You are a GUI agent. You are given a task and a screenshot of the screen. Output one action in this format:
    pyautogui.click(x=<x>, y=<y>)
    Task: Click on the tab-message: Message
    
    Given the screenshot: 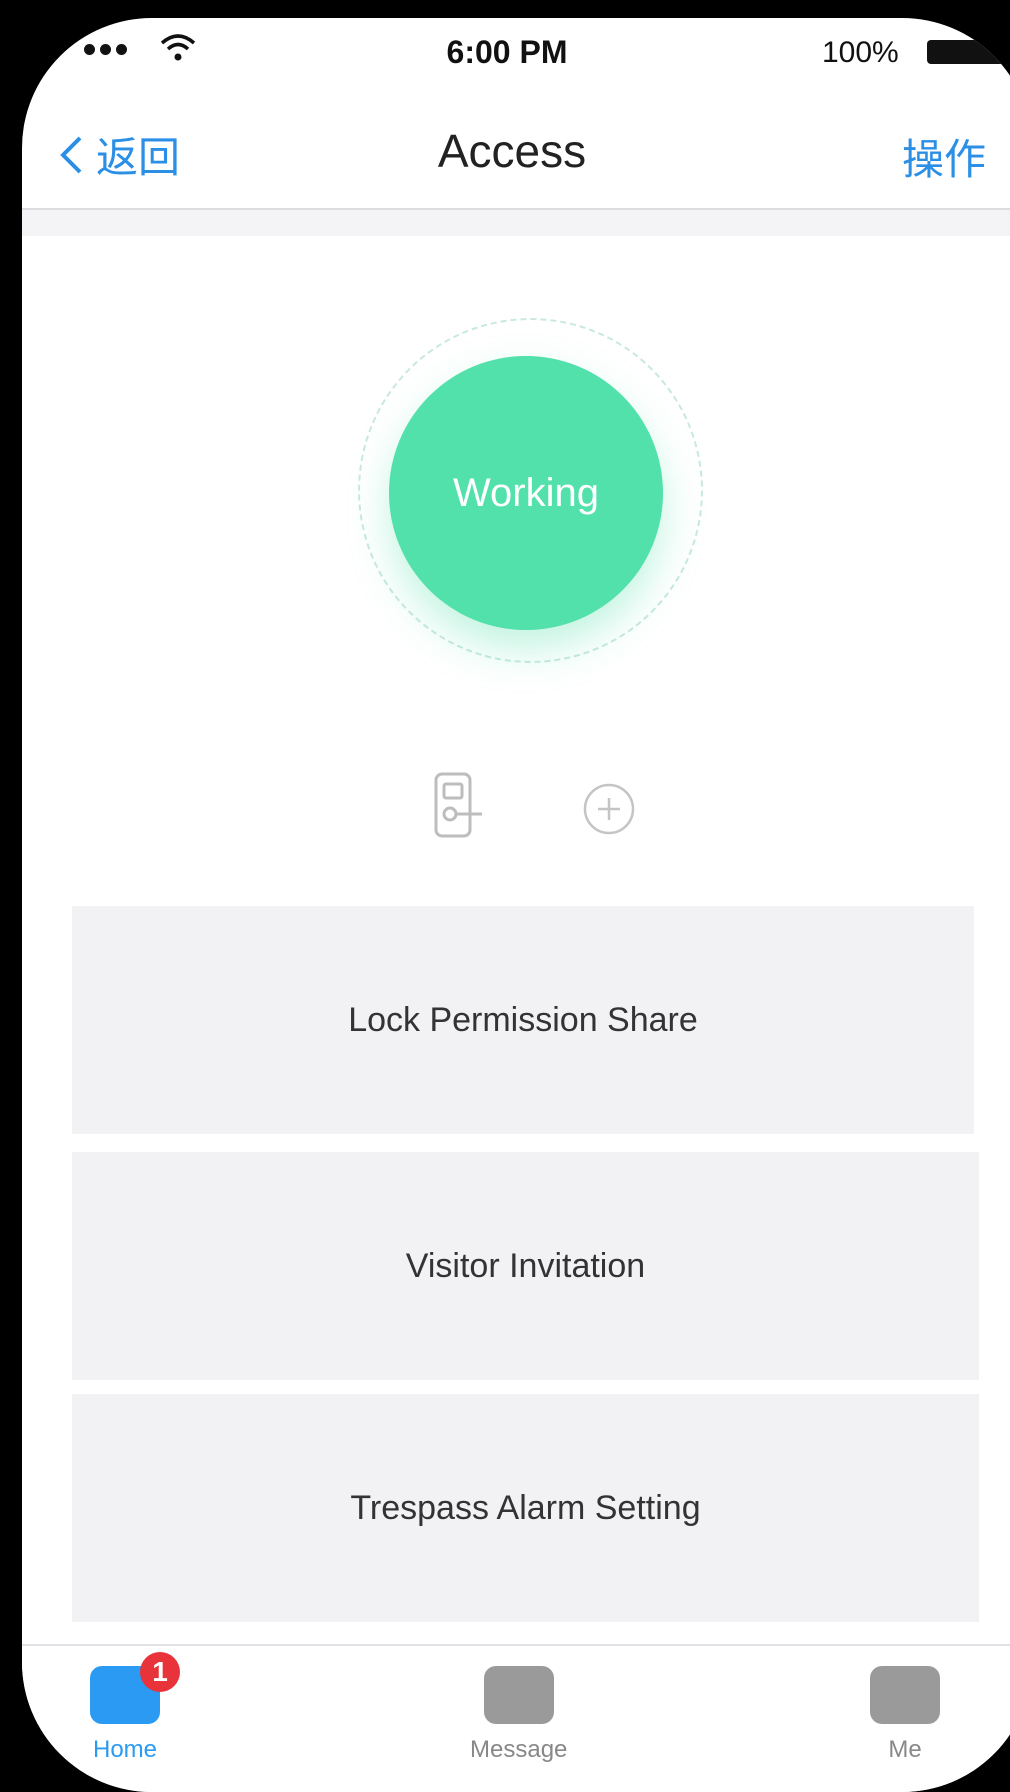 What is the action you would take?
    pyautogui.click(x=518, y=1715)
    